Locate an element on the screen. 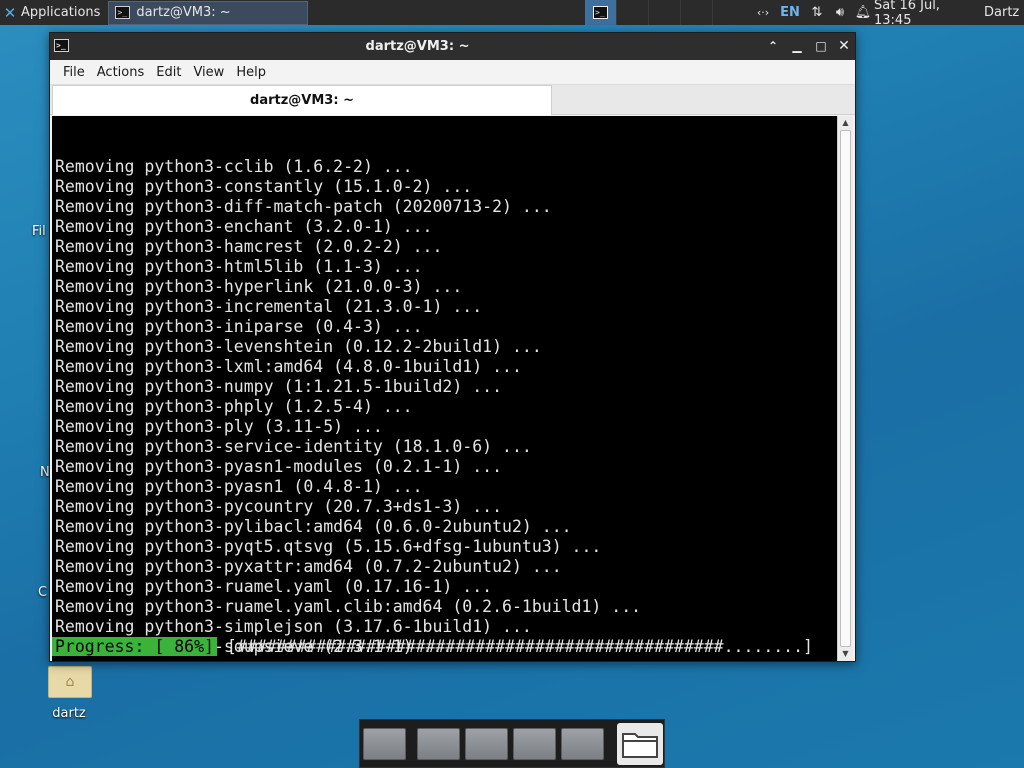 This screenshot has height=768, width=1024. shade-button: ⌃ is located at coordinates (773, 46).